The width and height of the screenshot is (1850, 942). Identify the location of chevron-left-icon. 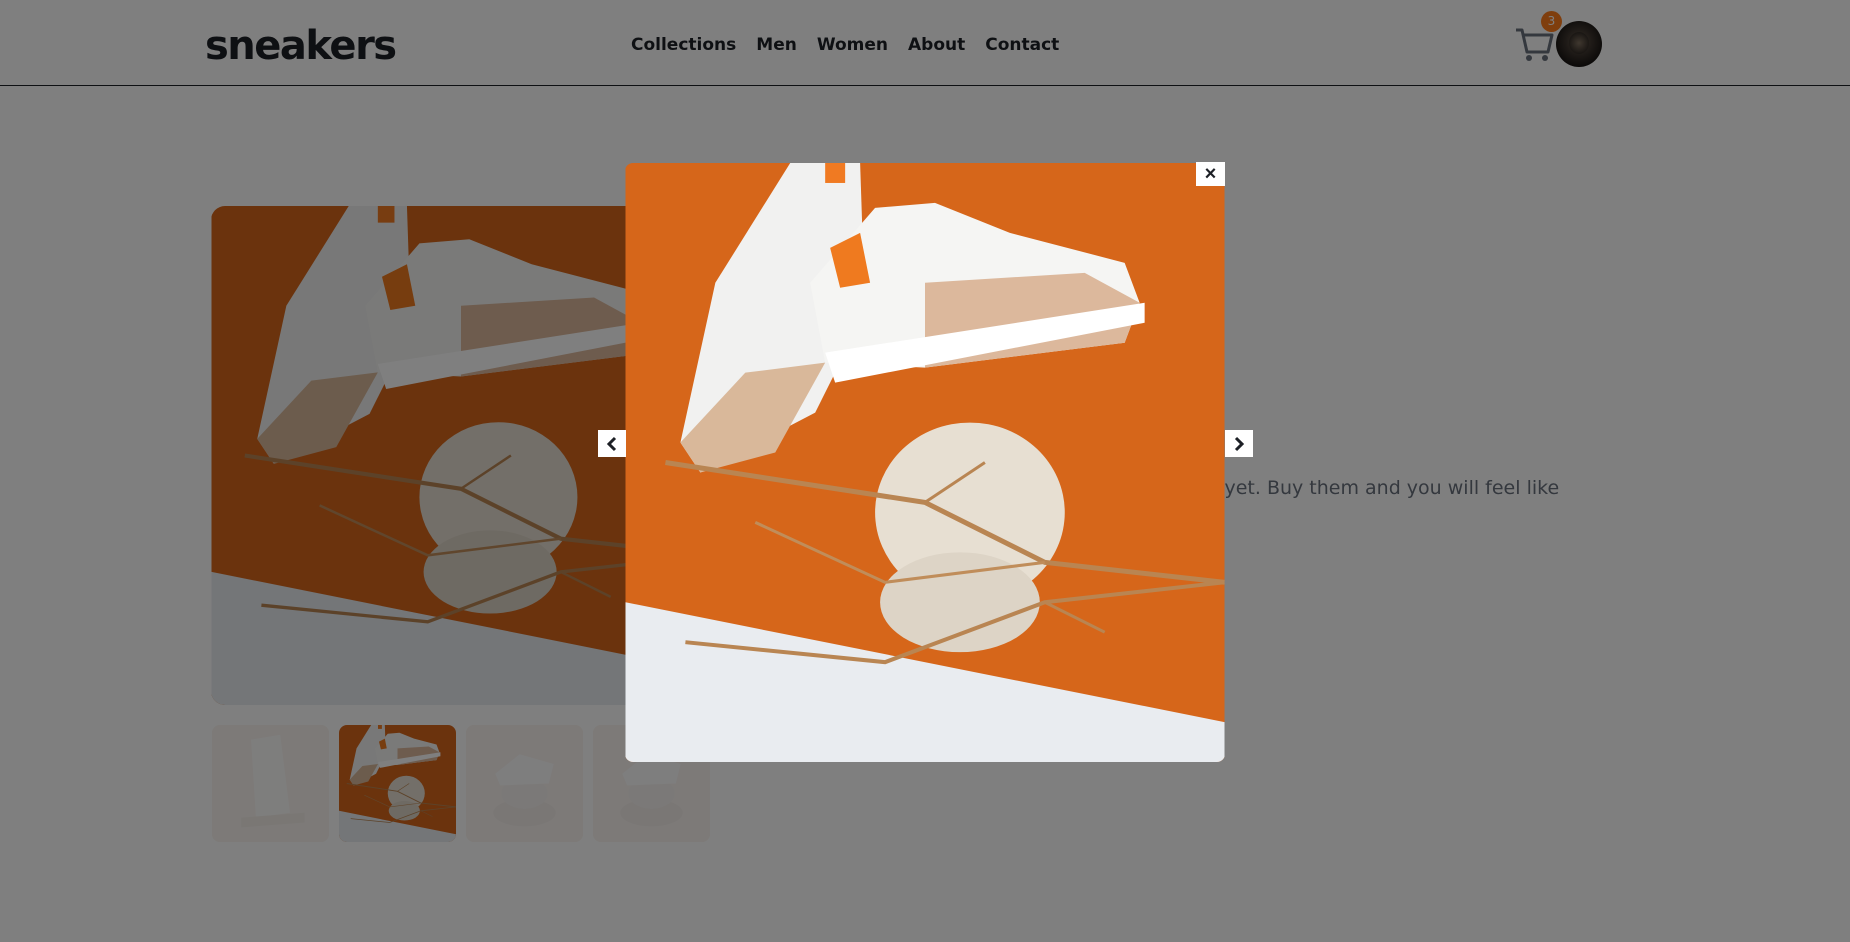
(612, 443).